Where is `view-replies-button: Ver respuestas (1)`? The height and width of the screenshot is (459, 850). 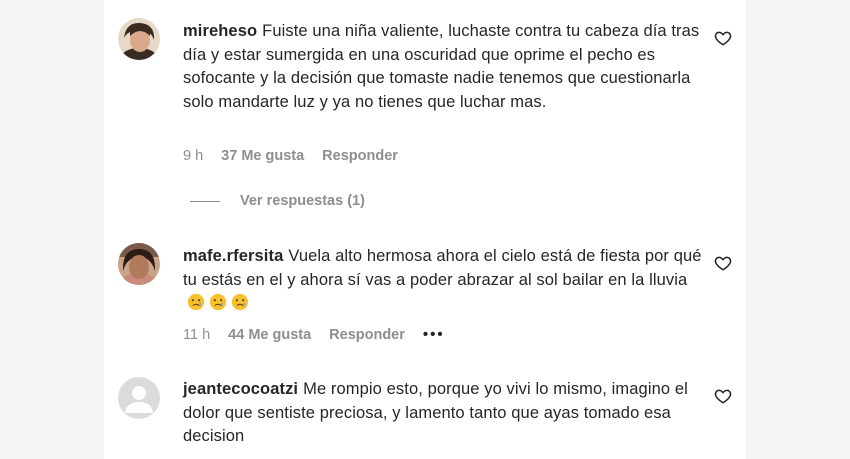
view-replies-button: Ver respuestas (1) is located at coordinates (277, 201).